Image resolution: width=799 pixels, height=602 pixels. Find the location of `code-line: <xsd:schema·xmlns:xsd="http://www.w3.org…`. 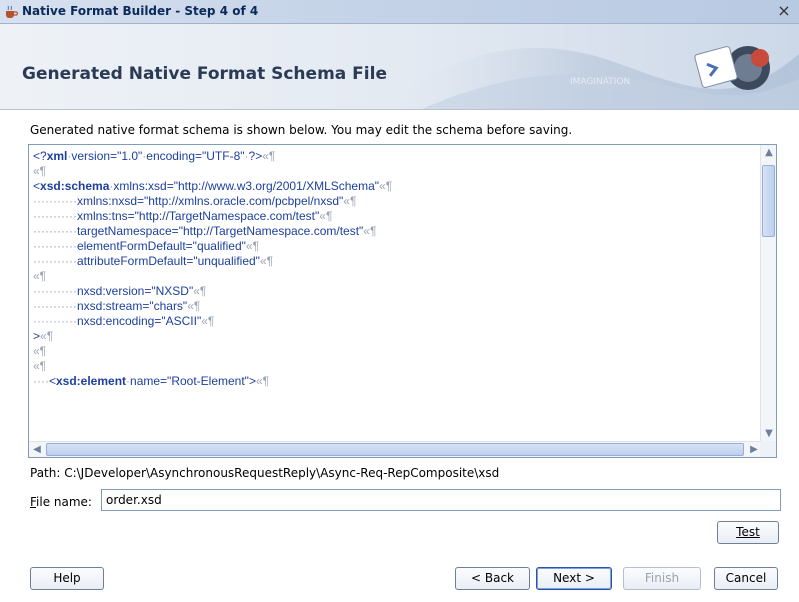

code-line: <xsd:schema·xmlns:xsd="http://www.w3.org… is located at coordinates (397, 186).